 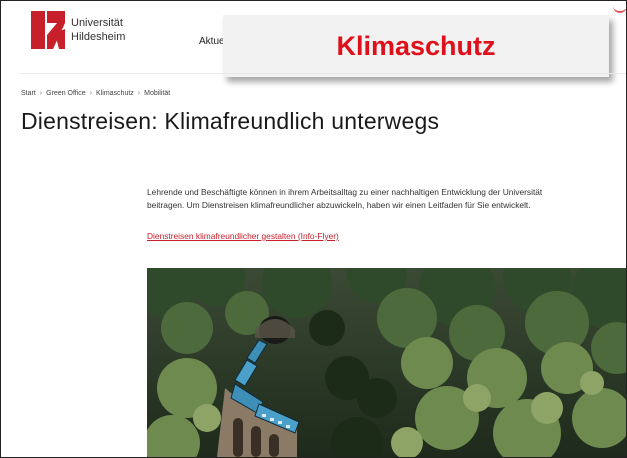 I want to click on logo-line-1: Universität, so click(x=97, y=23).